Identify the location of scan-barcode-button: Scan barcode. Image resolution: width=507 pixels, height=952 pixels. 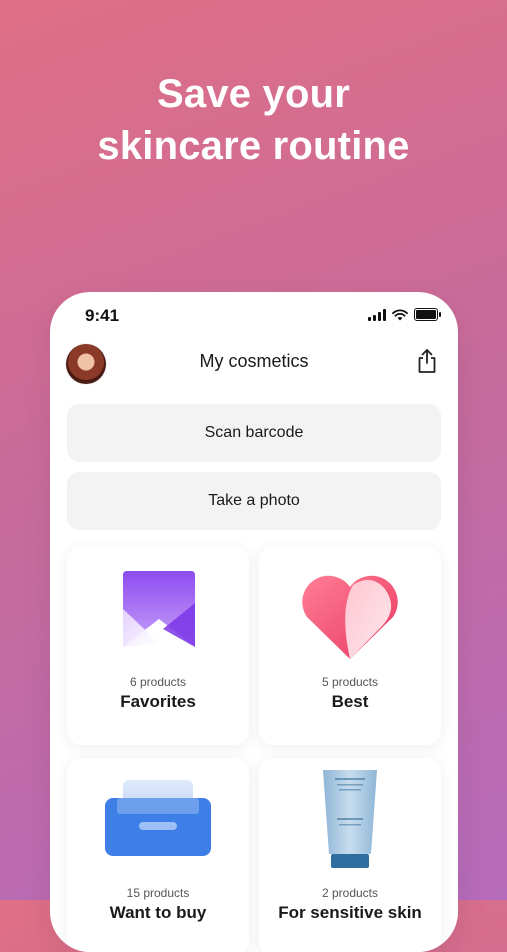
(254, 433).